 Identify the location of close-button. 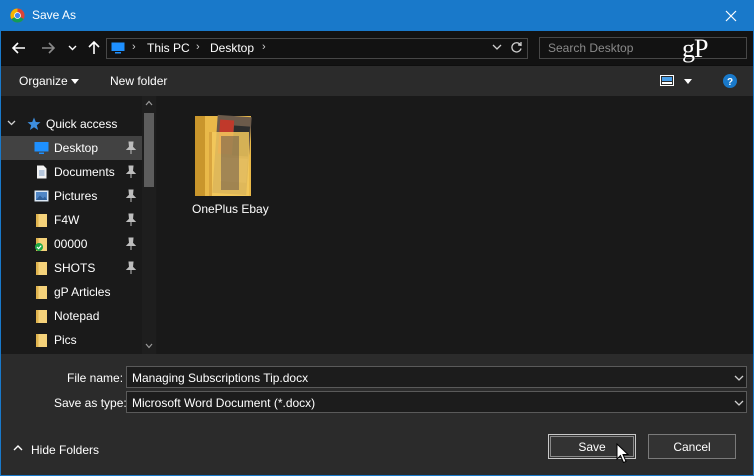
(731, 15).